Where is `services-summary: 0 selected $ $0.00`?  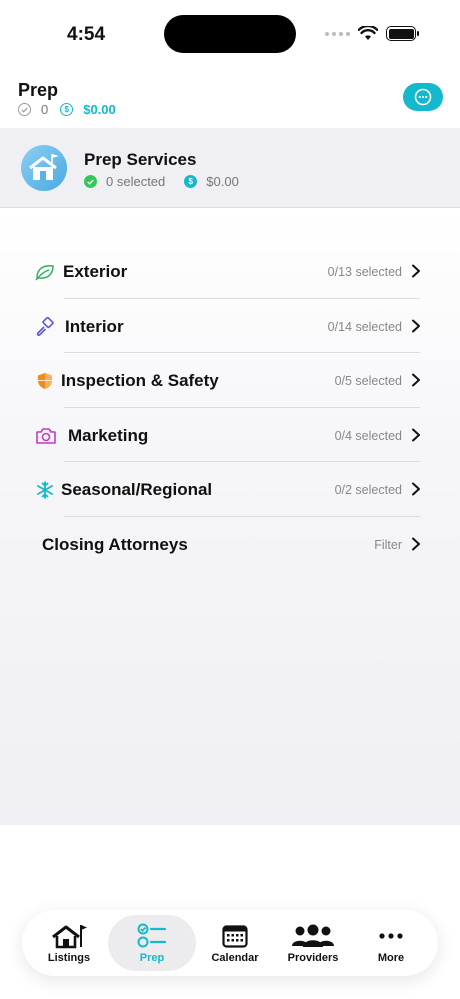 services-summary: 0 selected $ $0.00 is located at coordinates (161, 181).